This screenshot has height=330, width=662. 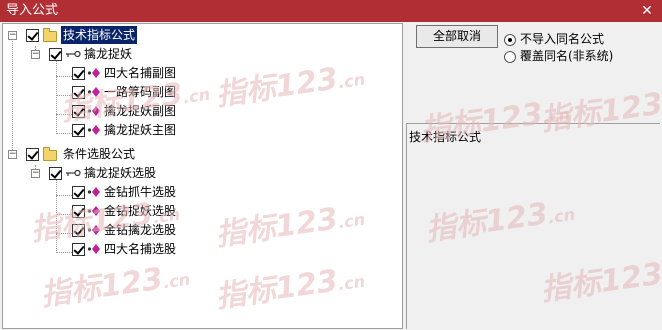 I want to click on tree-label: 金钻抓牛选股, so click(x=140, y=192).